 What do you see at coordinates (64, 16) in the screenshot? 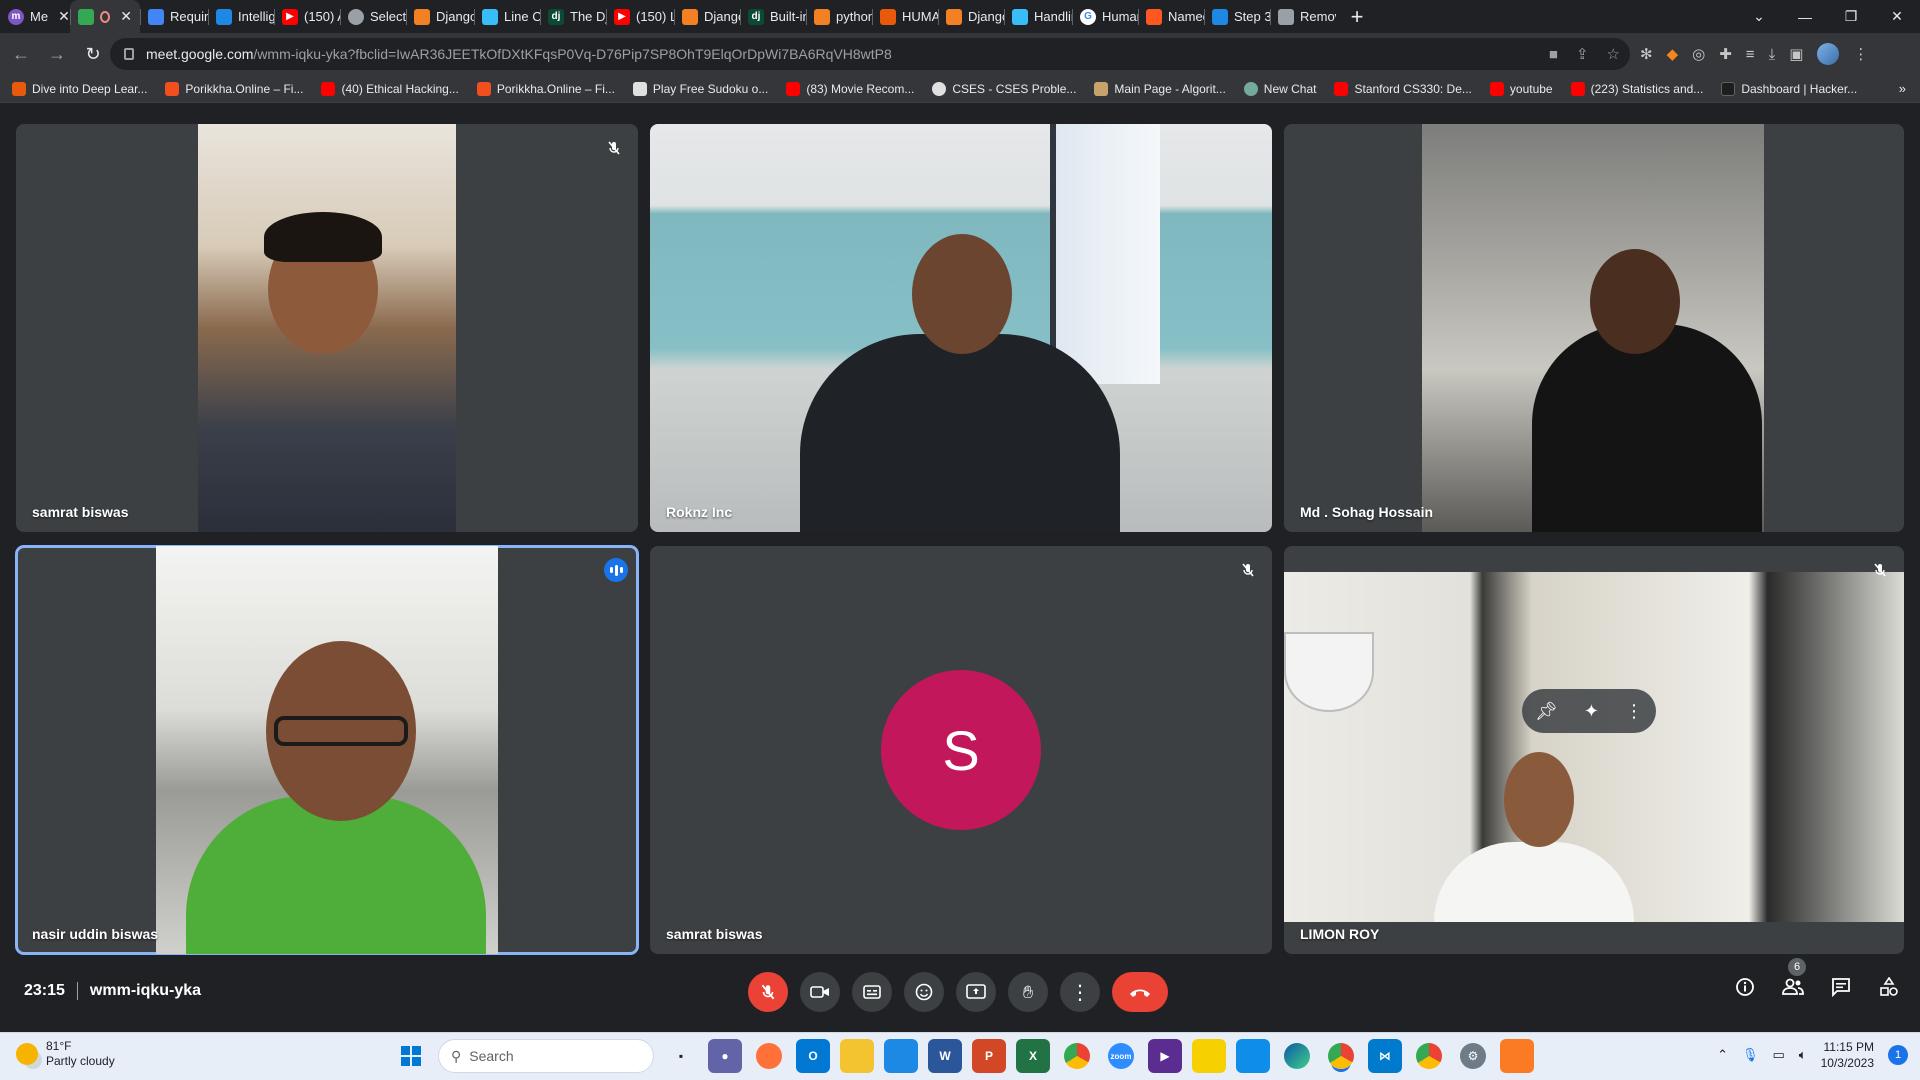
I see `close-icon: ✕` at bounding box center [64, 16].